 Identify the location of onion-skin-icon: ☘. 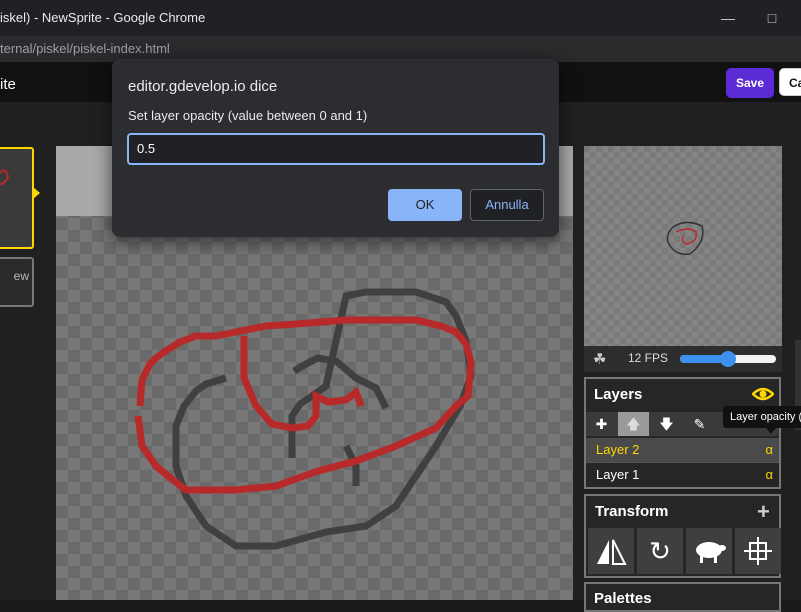
(602, 359).